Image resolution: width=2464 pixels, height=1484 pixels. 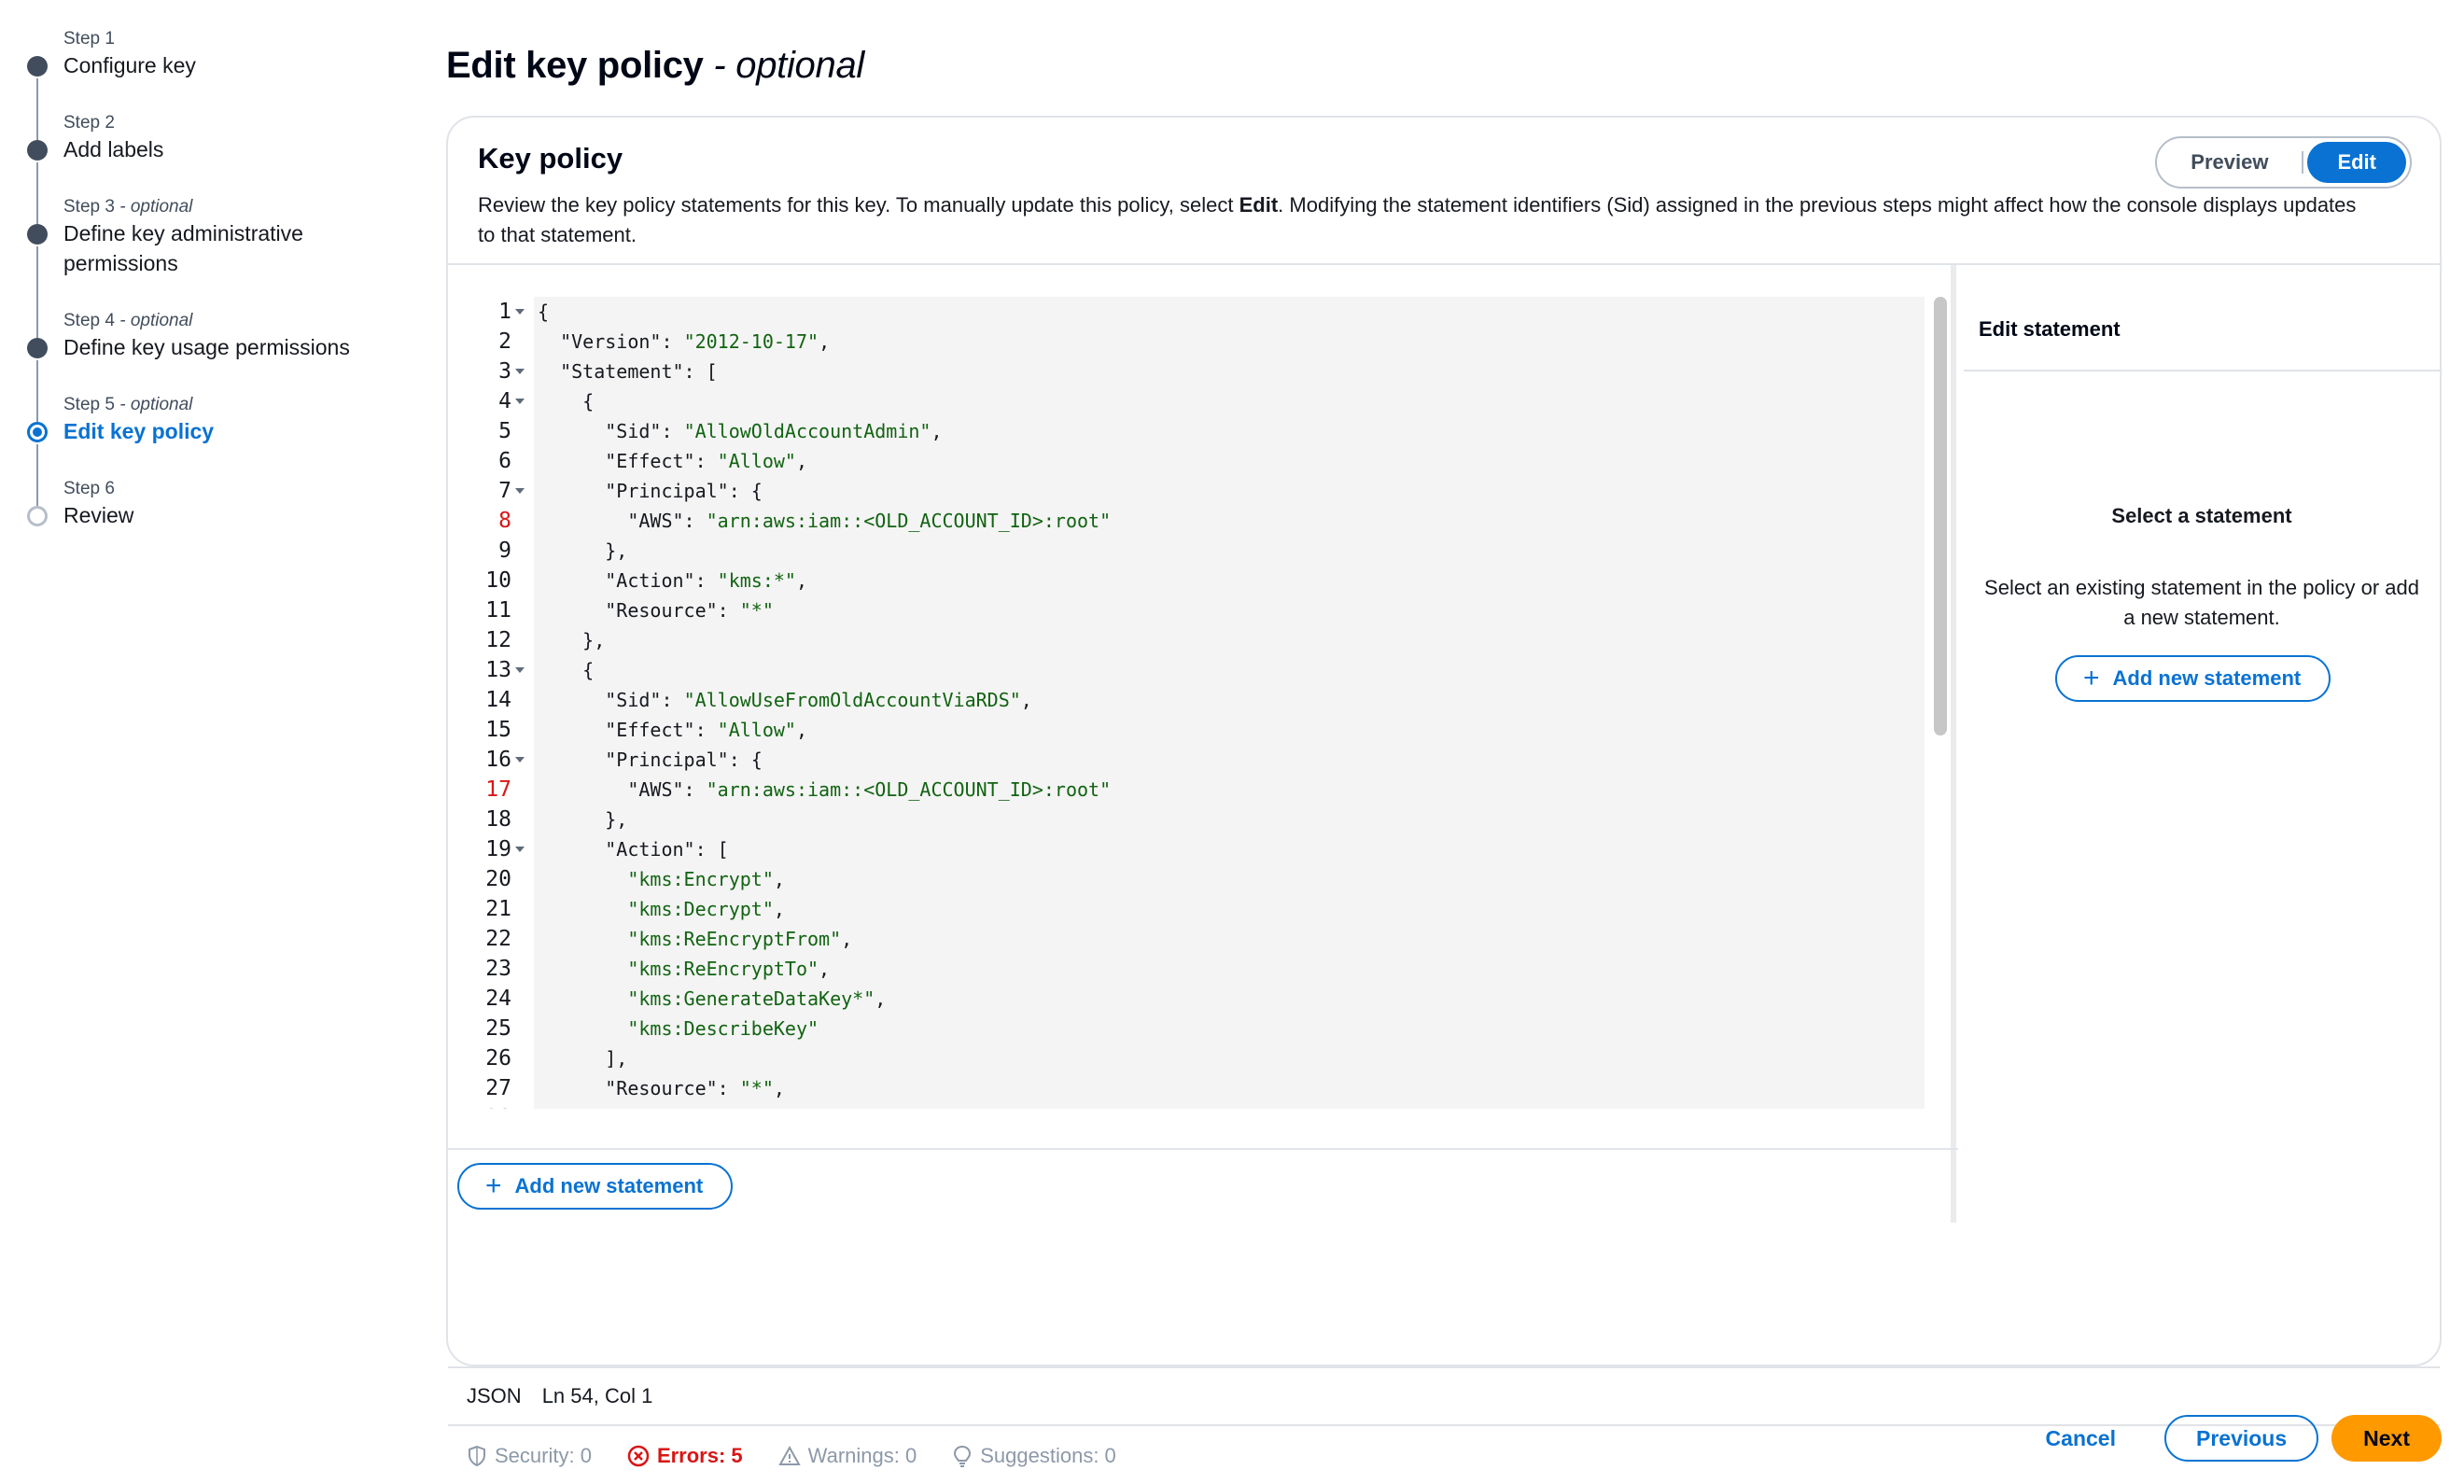 What do you see at coordinates (639, 371) in the screenshot?
I see `code-text: "Statement": [` at bounding box center [639, 371].